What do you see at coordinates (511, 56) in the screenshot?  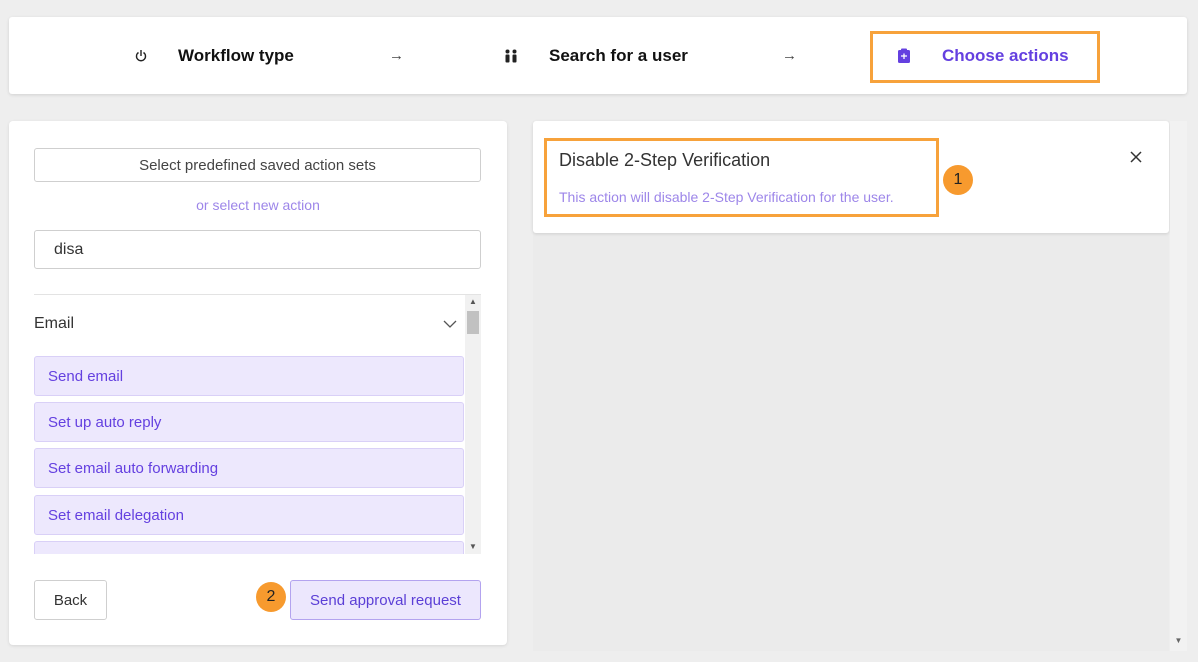 I see `users-icon` at bounding box center [511, 56].